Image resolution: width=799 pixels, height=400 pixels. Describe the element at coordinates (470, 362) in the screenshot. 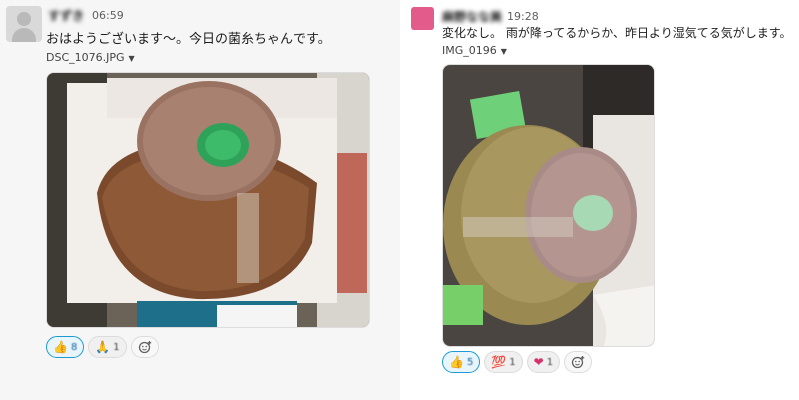

I see `reaction-count: 5` at that location.